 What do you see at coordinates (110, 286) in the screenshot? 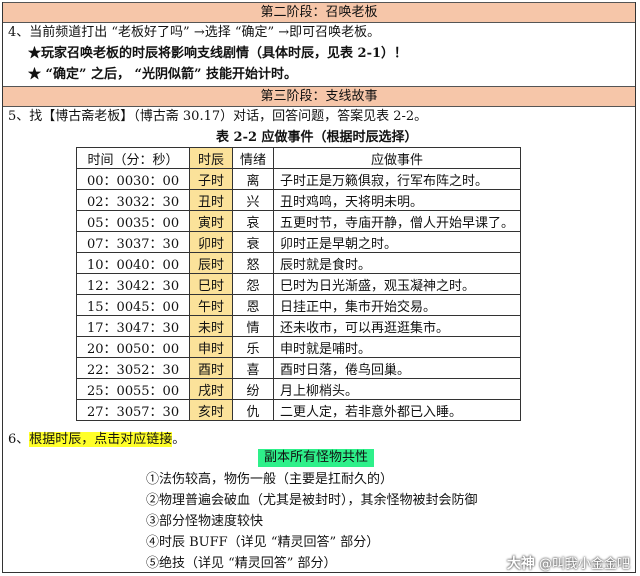
I see `time-start: 12：30` at bounding box center [110, 286].